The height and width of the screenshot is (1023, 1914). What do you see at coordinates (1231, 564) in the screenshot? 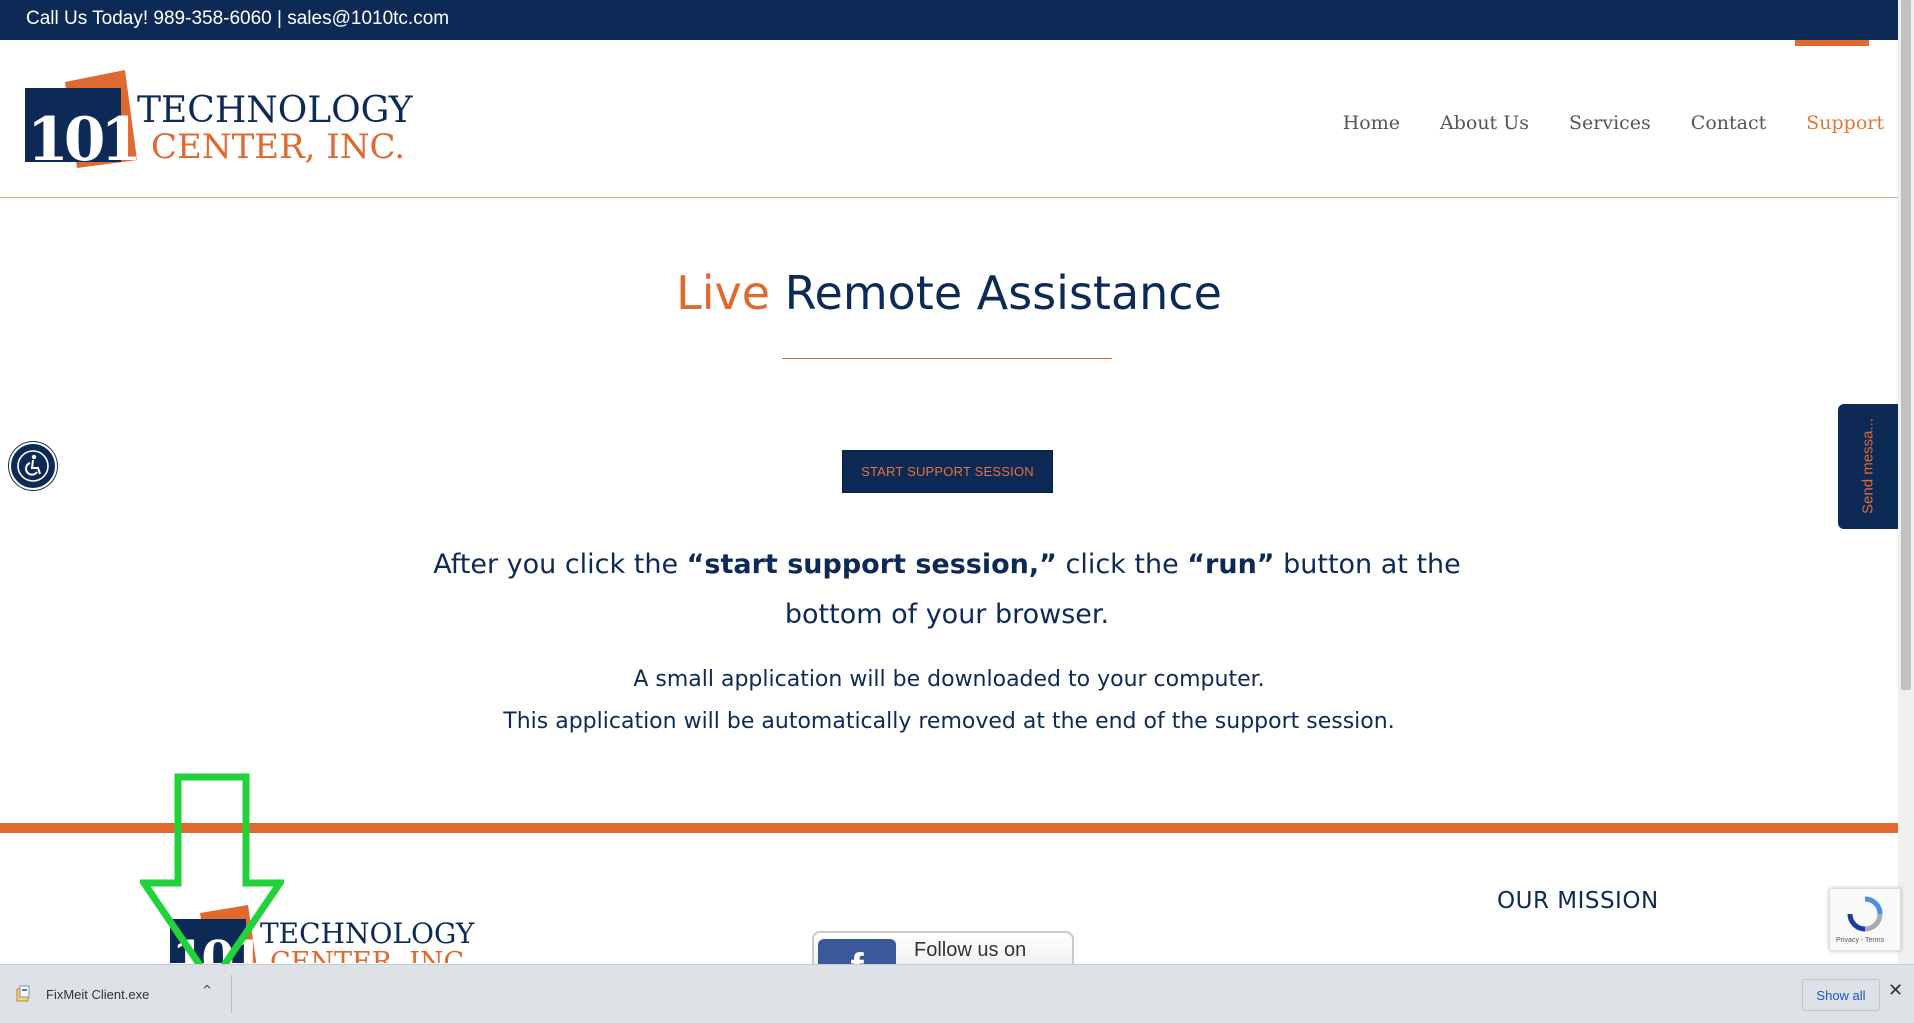
I see `instructions-bold-2: “run”` at bounding box center [1231, 564].